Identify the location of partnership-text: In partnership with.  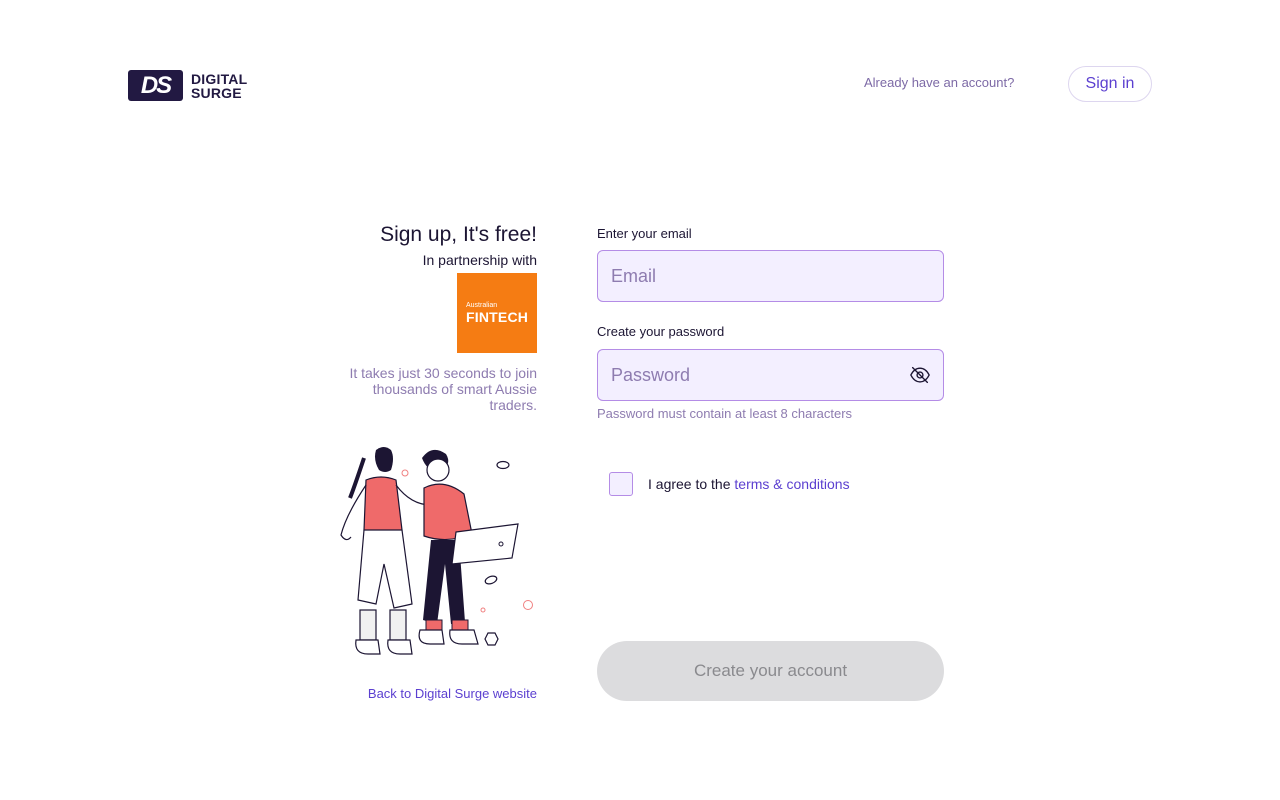
(479, 260).